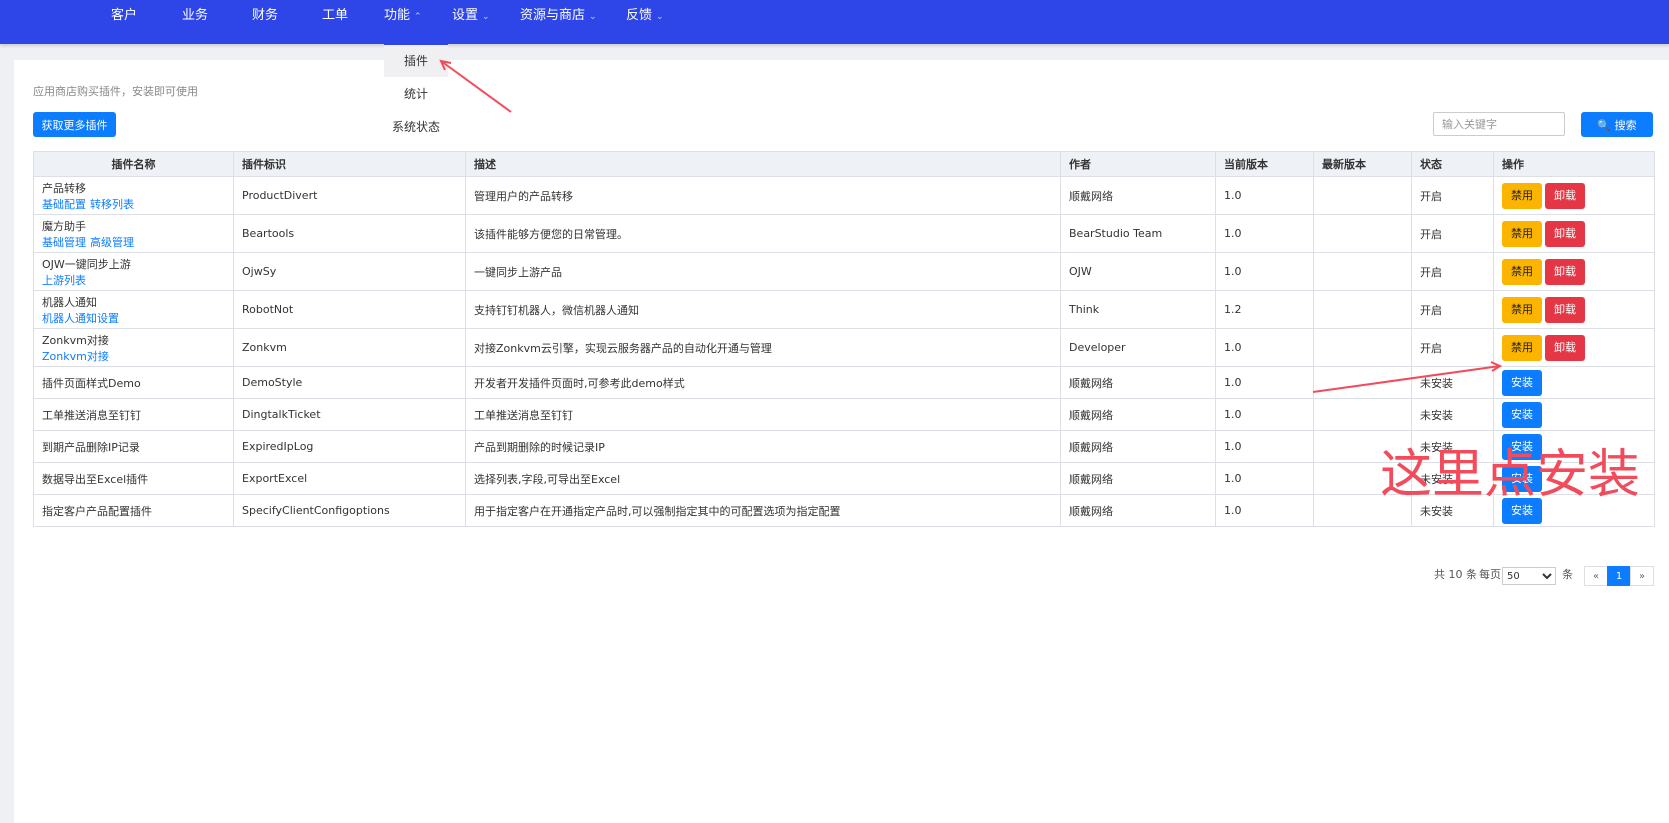 Image resolution: width=1669 pixels, height=823 pixels. I want to click on cell-plugin-id: RobotNot, so click(349, 309).